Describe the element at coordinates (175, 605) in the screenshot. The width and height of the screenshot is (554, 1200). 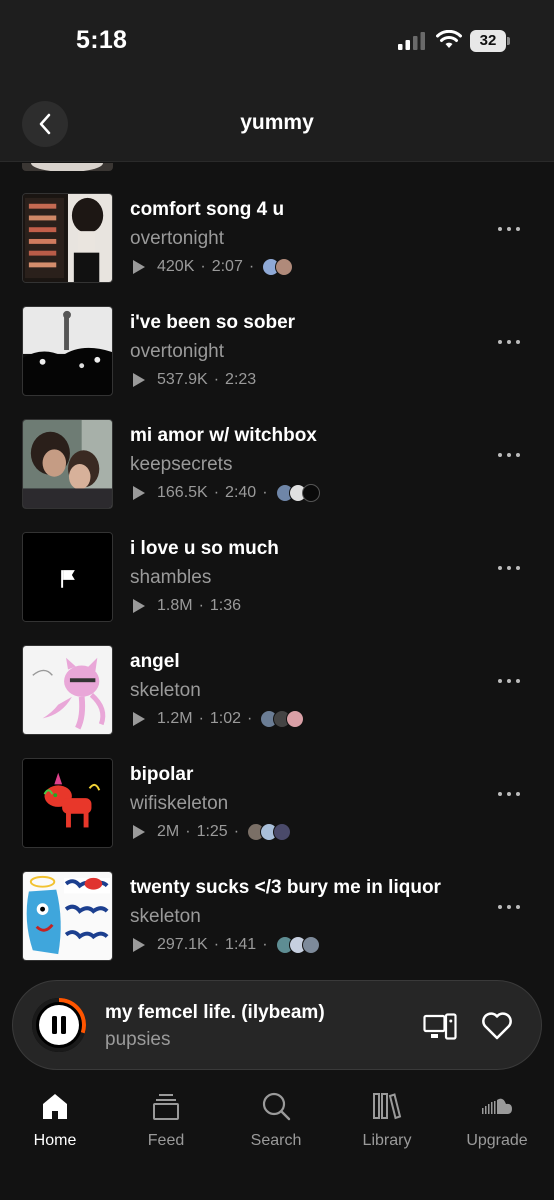
I see `play-count: 1.8M` at that location.